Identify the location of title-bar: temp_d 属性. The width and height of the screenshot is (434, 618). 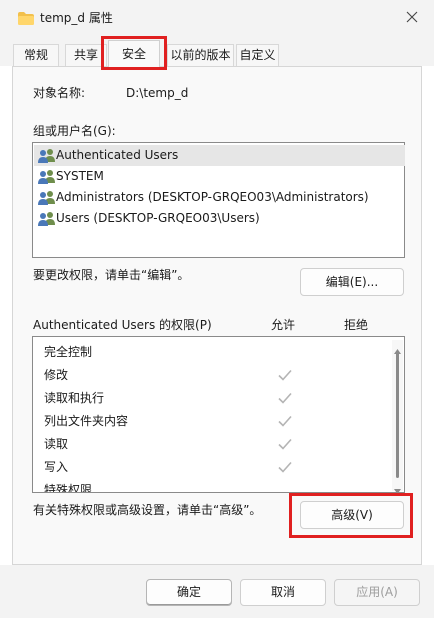
(217, 18).